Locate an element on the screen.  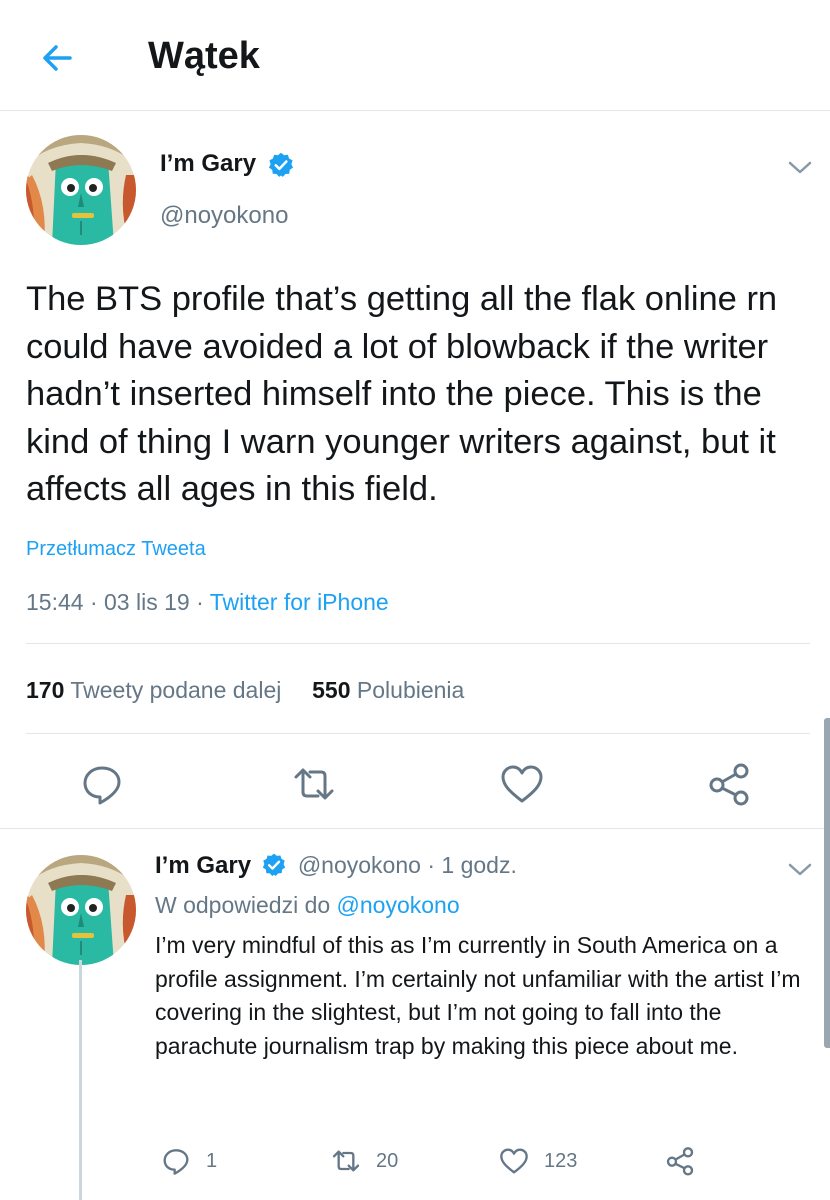
back-button is located at coordinates (58, 58).